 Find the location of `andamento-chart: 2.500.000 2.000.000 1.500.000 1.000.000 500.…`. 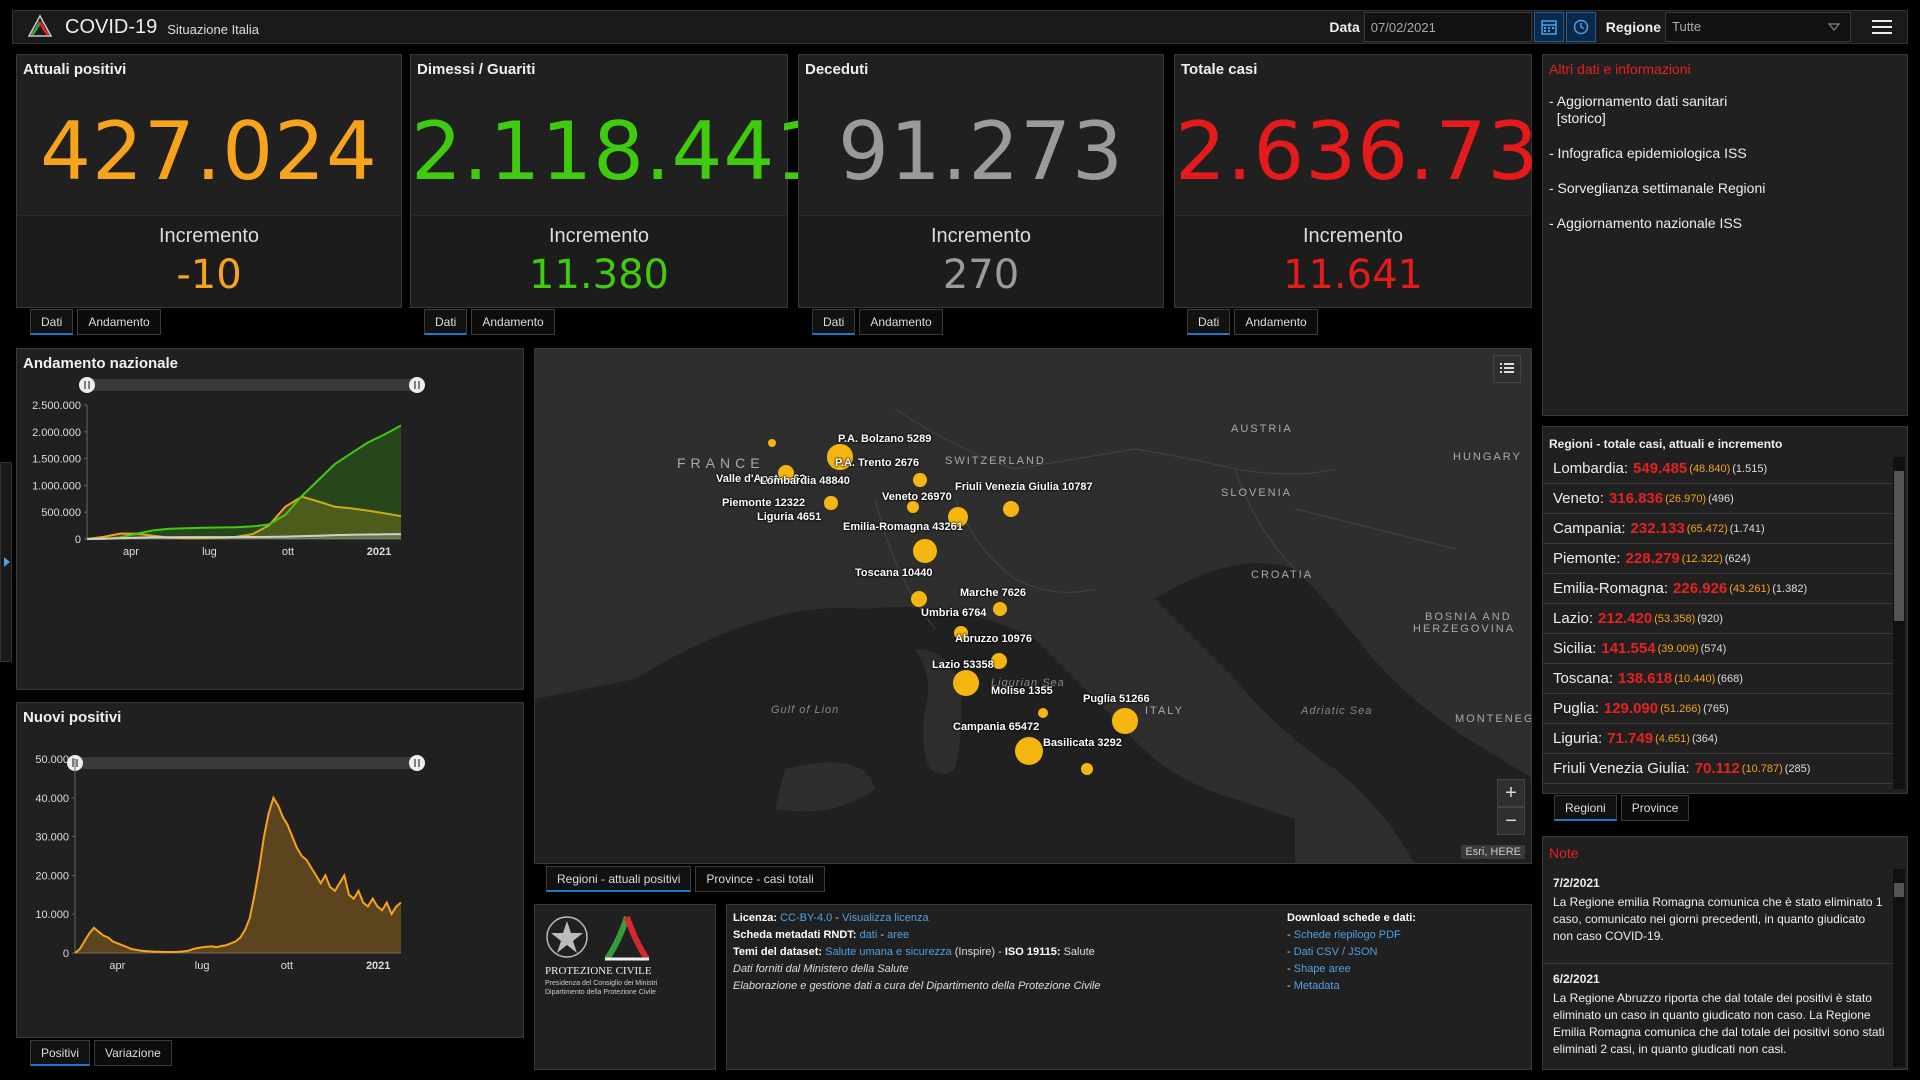

andamento-chart: 2.500.000 2.000.000 1.500.000 1.000.000 500.… is located at coordinates (271, 520).